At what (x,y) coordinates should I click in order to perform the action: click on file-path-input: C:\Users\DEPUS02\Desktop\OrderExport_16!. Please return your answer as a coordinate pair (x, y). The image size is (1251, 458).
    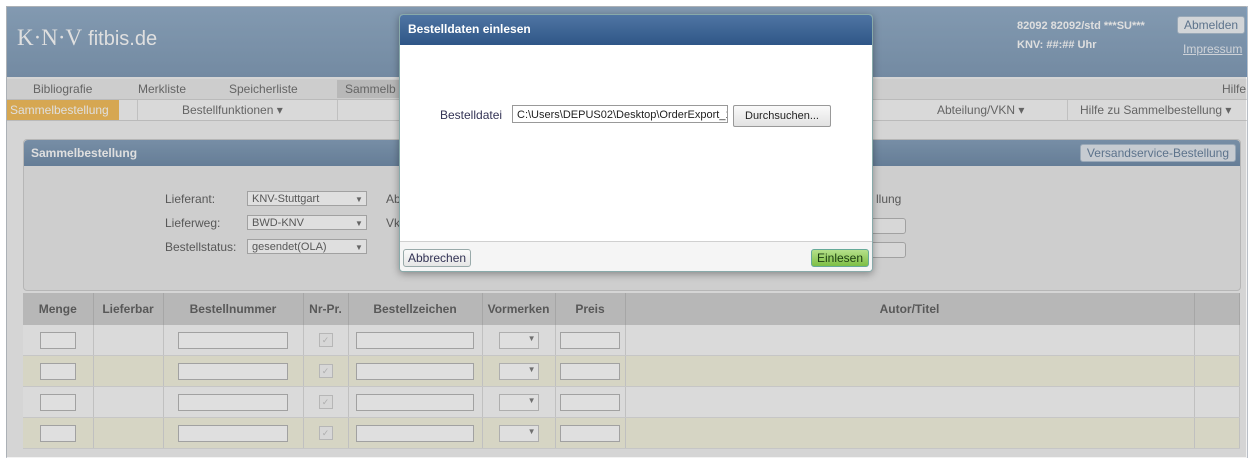
    Looking at the image, I should click on (620, 114).